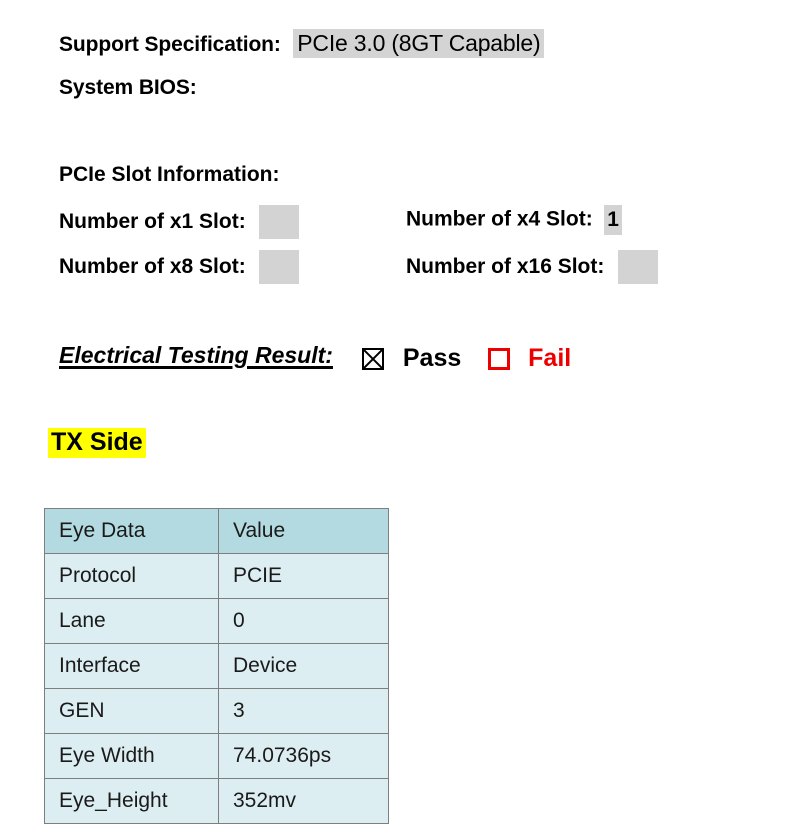  Describe the element at coordinates (131, 801) in the screenshot. I see `row-key-eye-height: Eye_Height` at that location.